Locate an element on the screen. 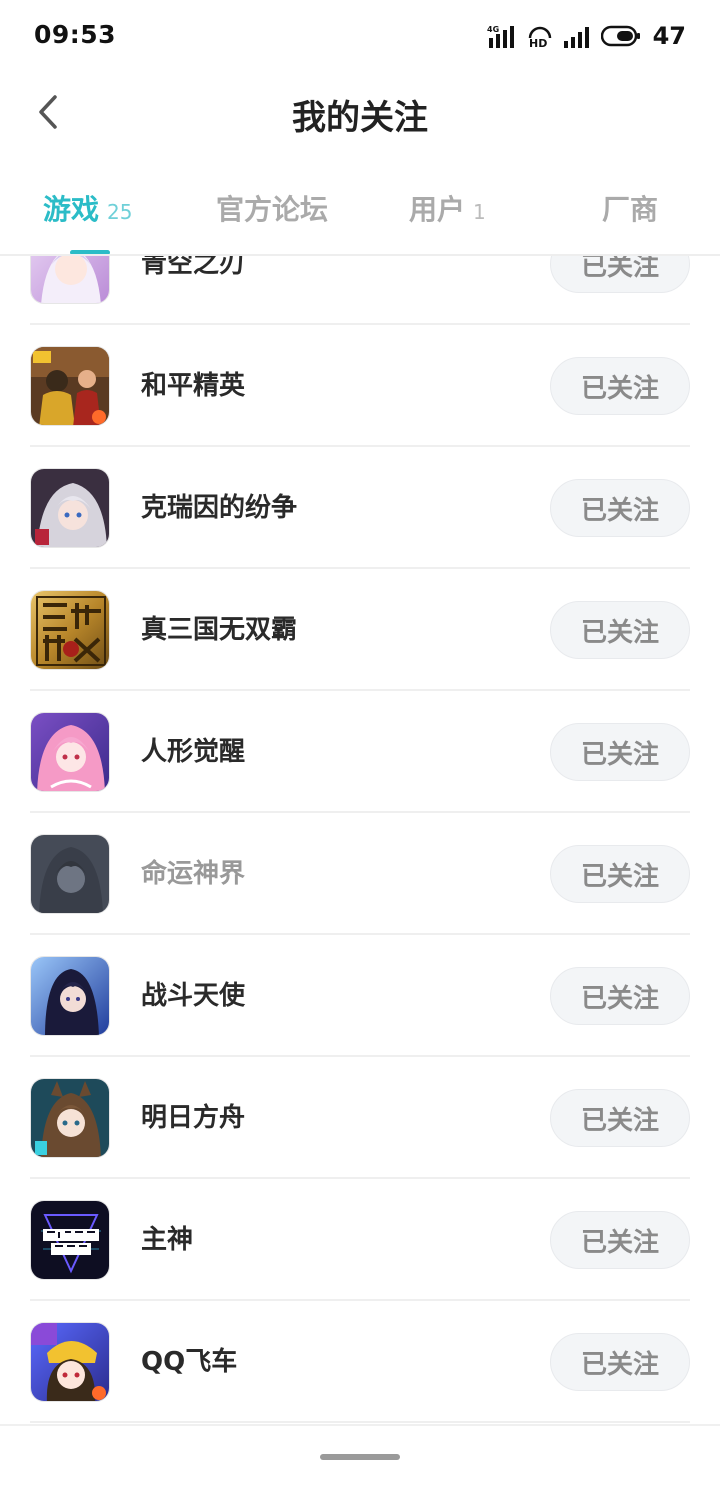 The image size is (720, 1488). list-item: 真三国无双霸 已关注 is located at coordinates (360, 630).